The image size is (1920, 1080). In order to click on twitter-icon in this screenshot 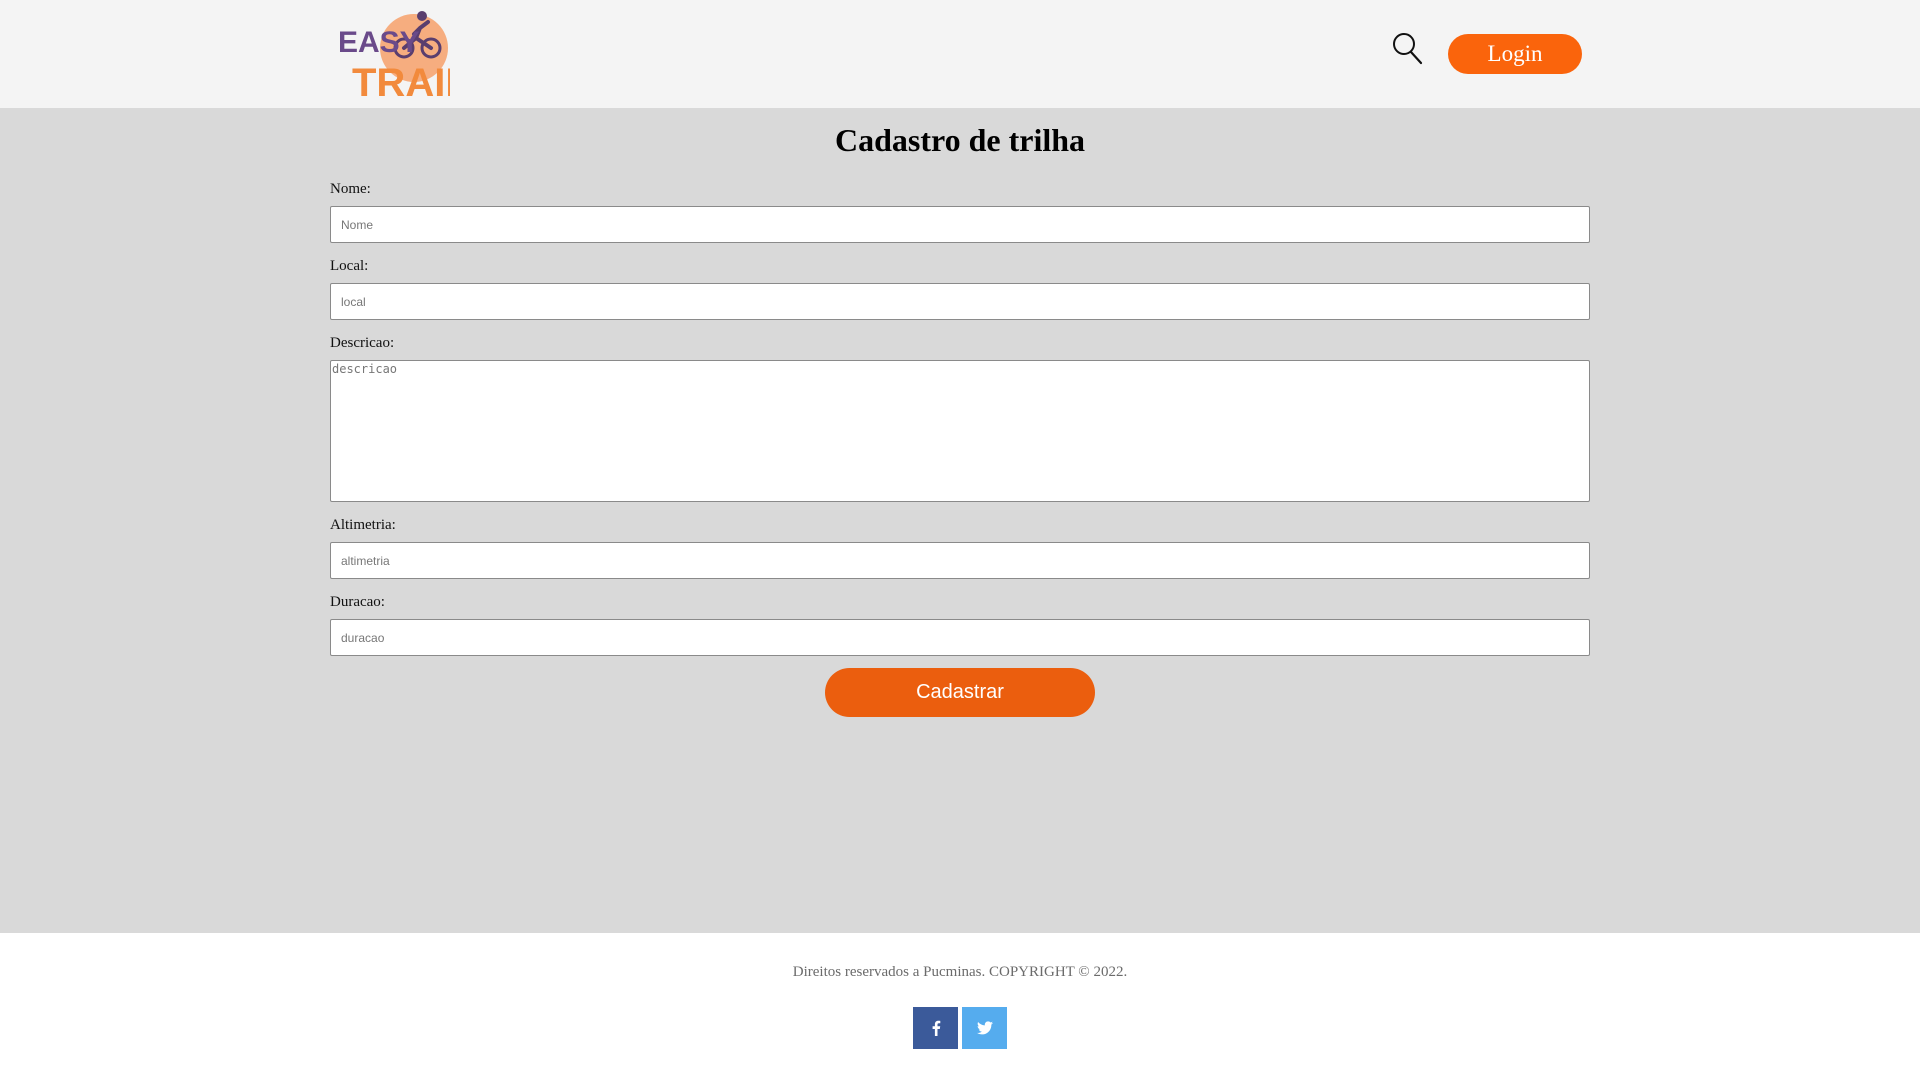, I will do `click(984, 1028)`.